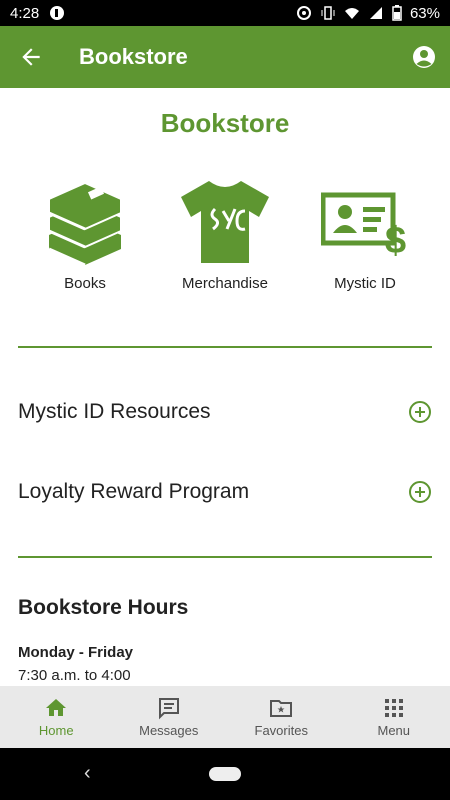 This screenshot has width=450, height=800. I want to click on nav-home: Home, so click(56, 717).